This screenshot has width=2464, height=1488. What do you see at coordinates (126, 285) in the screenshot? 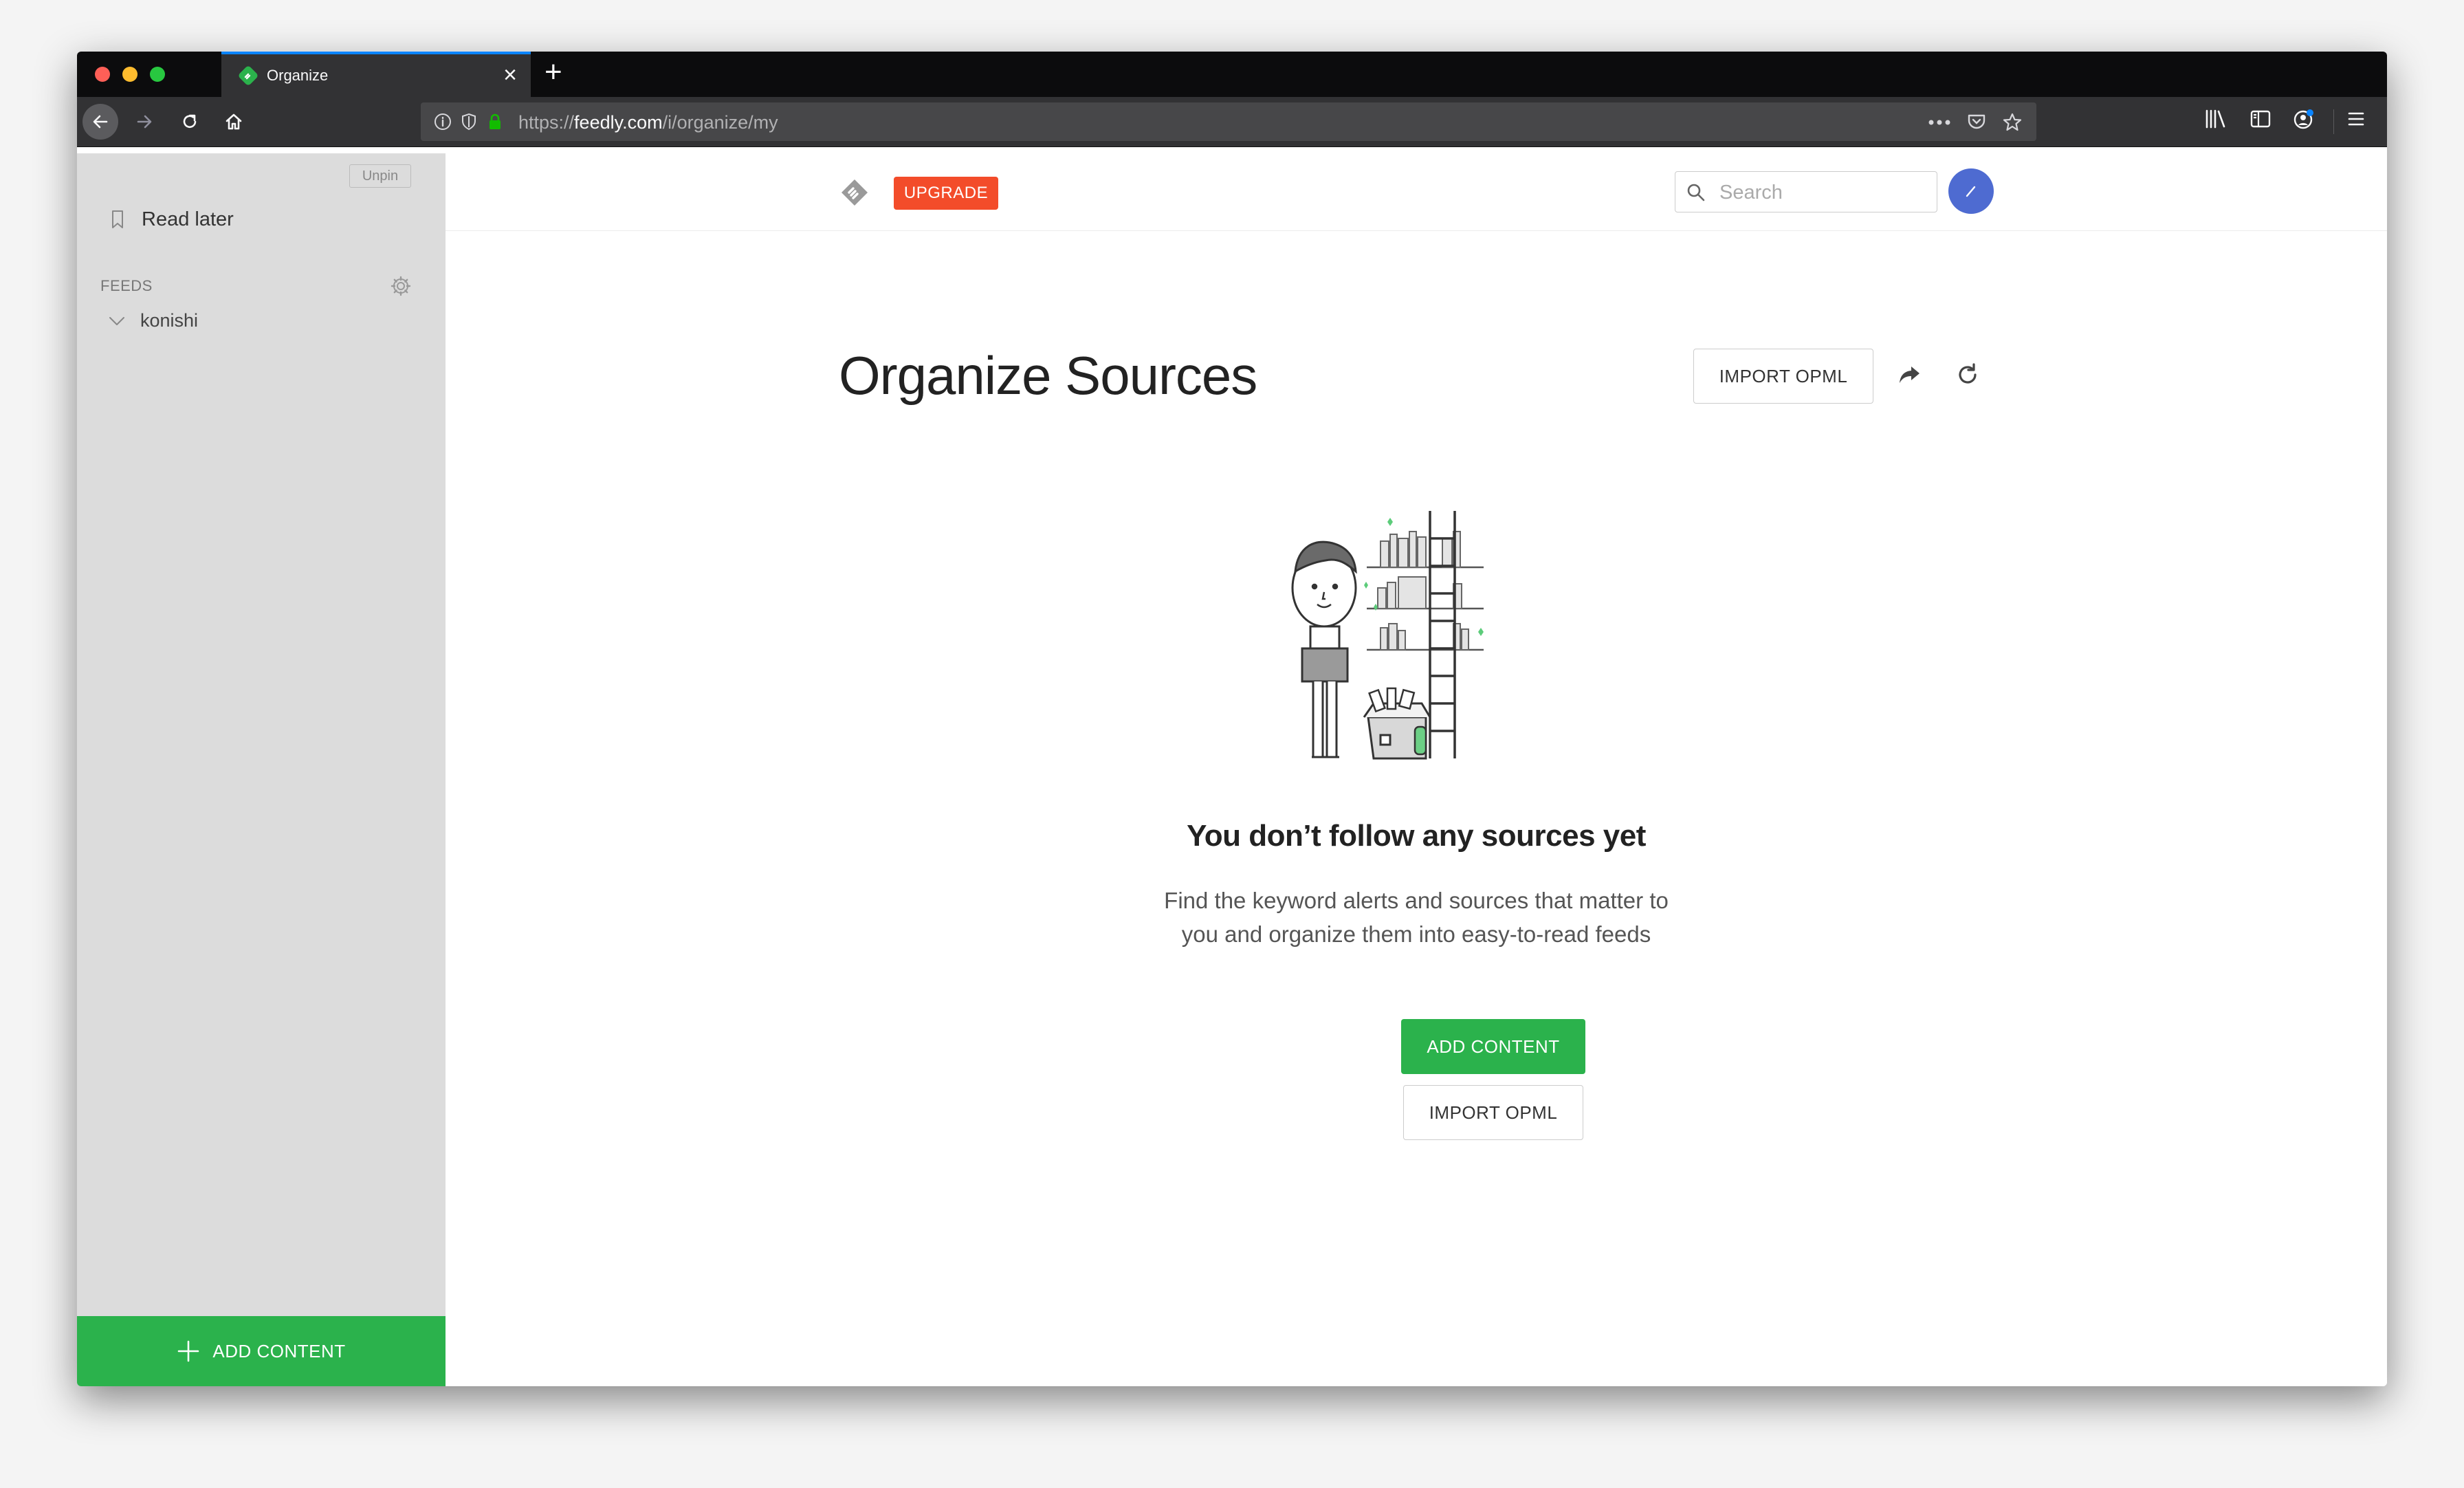
I see `feeds-heading: FEEDS` at bounding box center [126, 285].